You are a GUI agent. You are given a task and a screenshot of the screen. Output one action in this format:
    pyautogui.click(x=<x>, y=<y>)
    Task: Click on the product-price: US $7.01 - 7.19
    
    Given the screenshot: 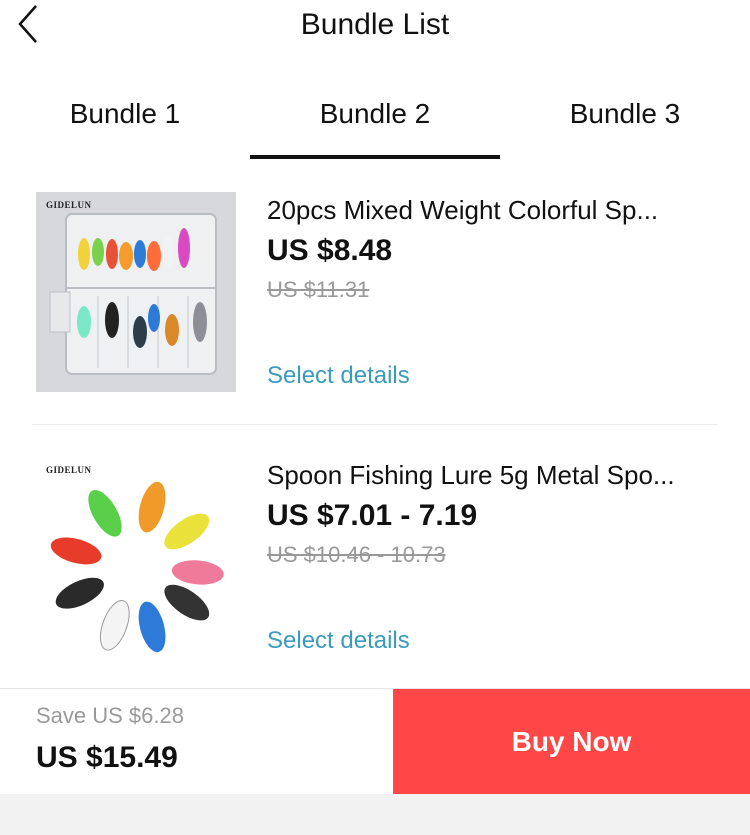 What is the action you would take?
    pyautogui.click(x=372, y=515)
    